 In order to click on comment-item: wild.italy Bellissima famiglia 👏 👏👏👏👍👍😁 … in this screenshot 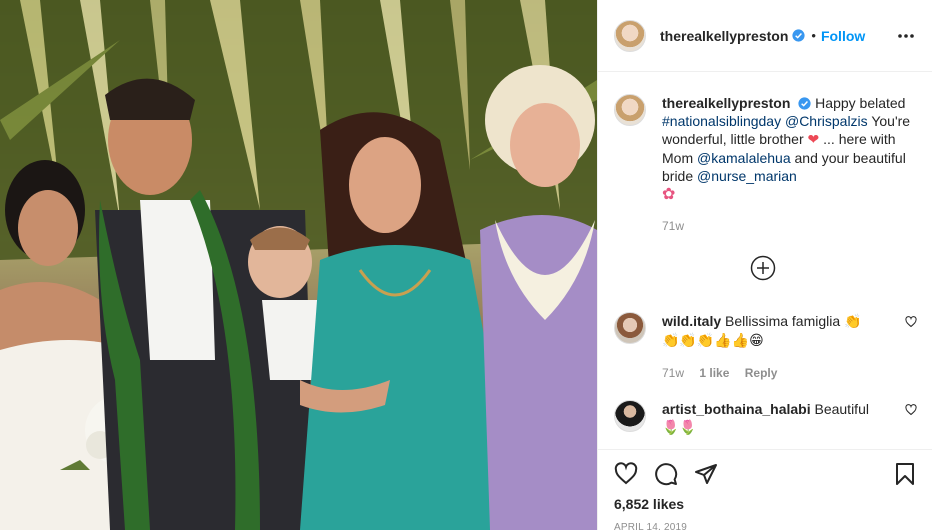, I will do `click(765, 347)`.